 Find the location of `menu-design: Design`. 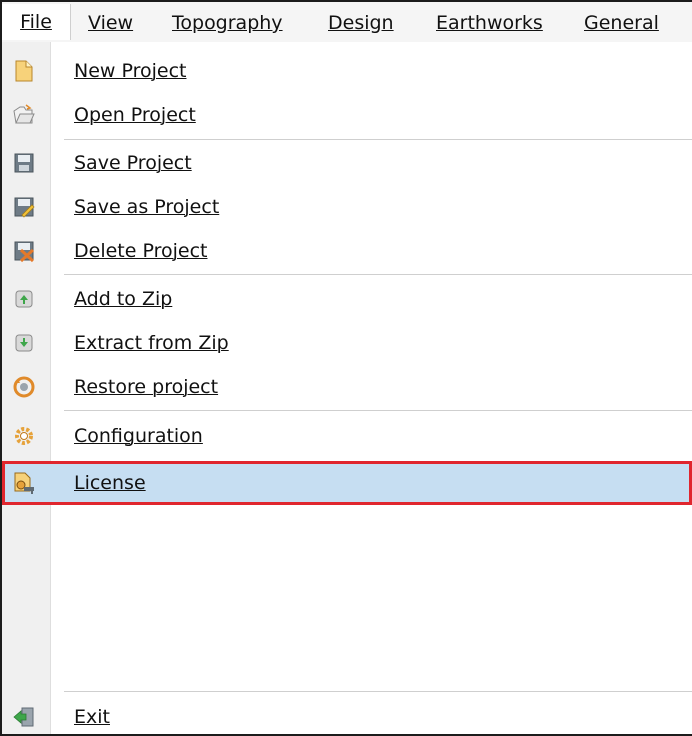

menu-design: Design is located at coordinates (361, 23).